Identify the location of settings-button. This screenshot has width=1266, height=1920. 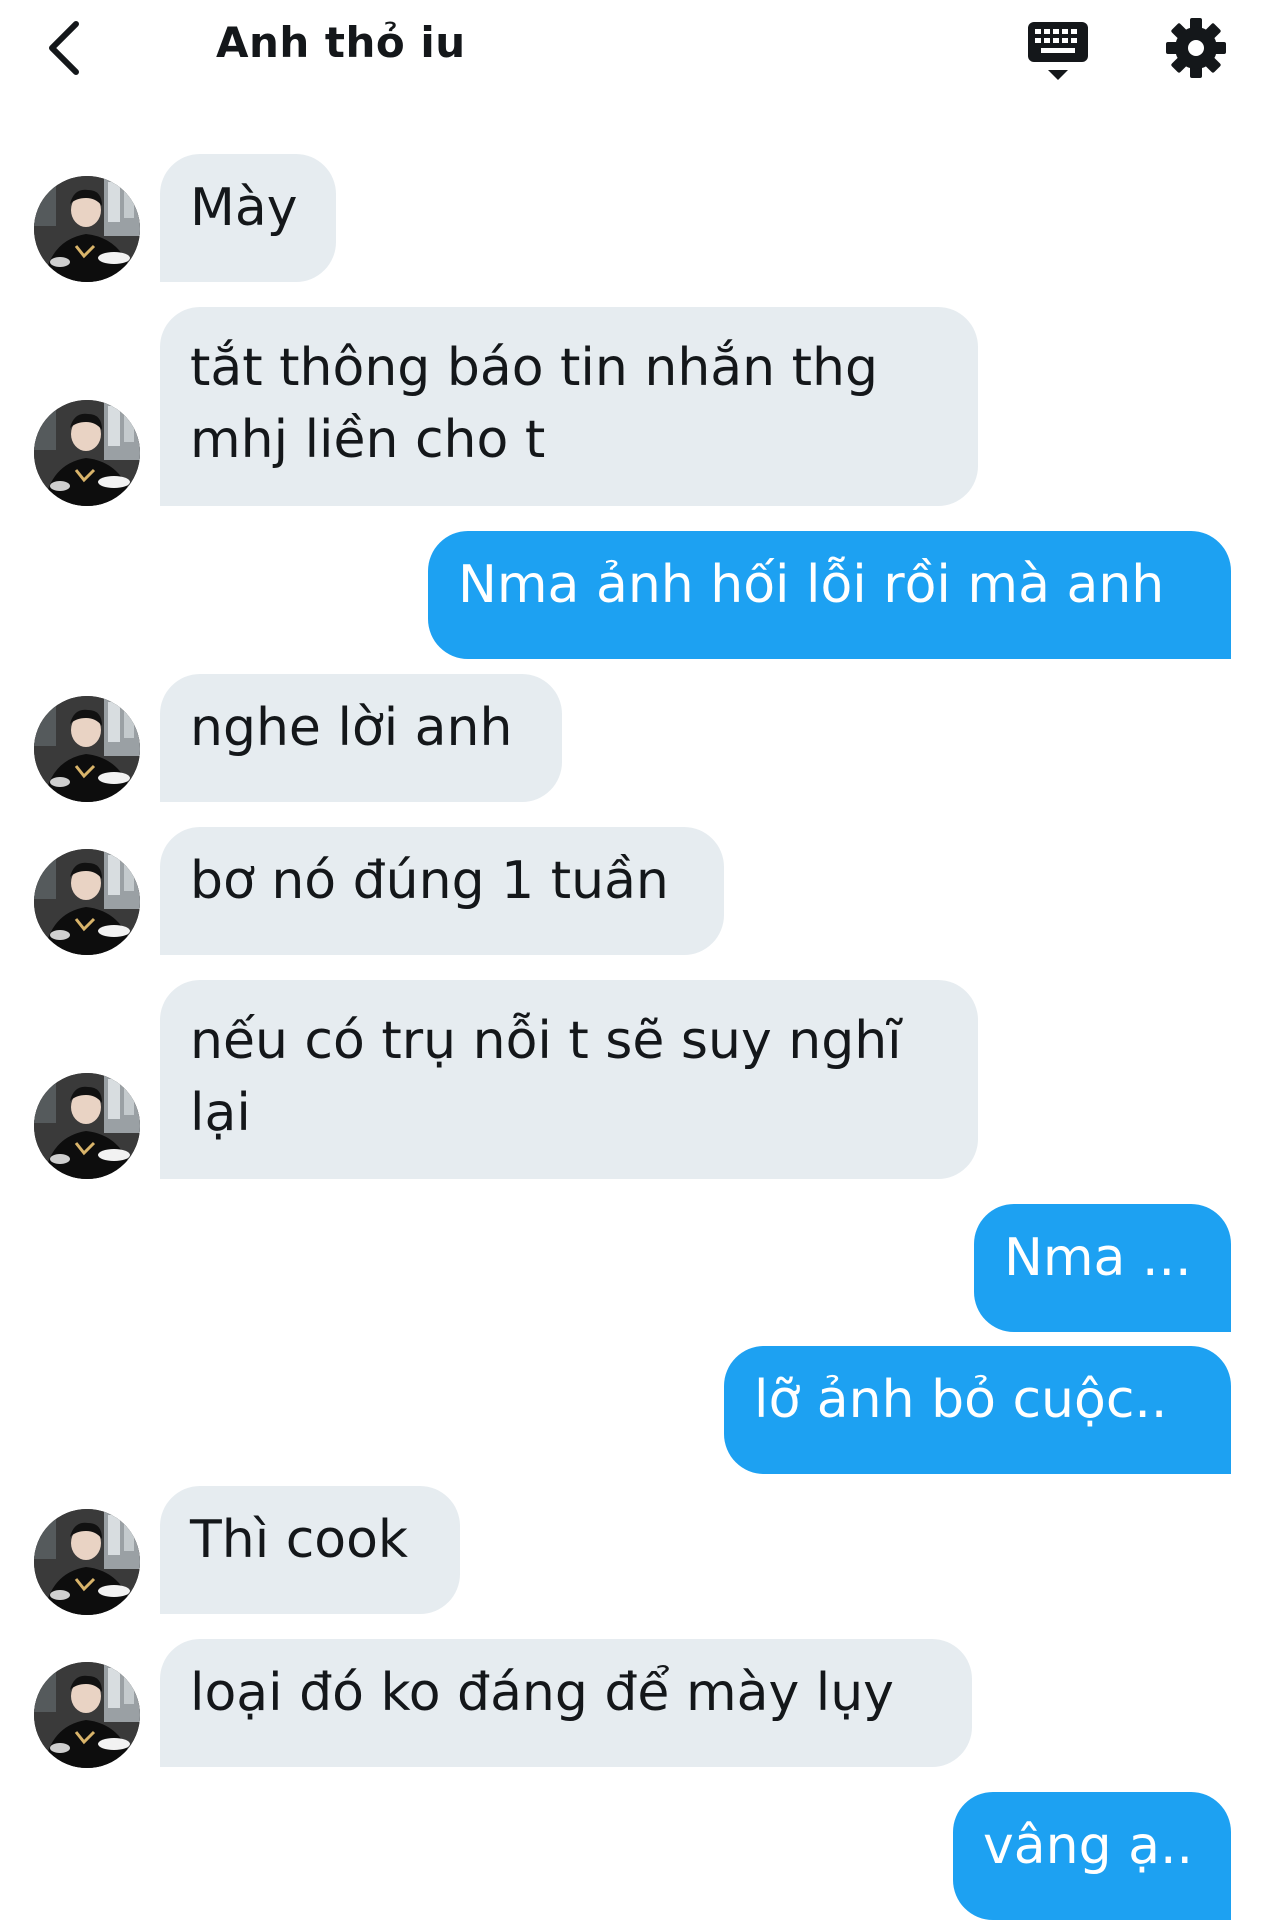
(1196, 48).